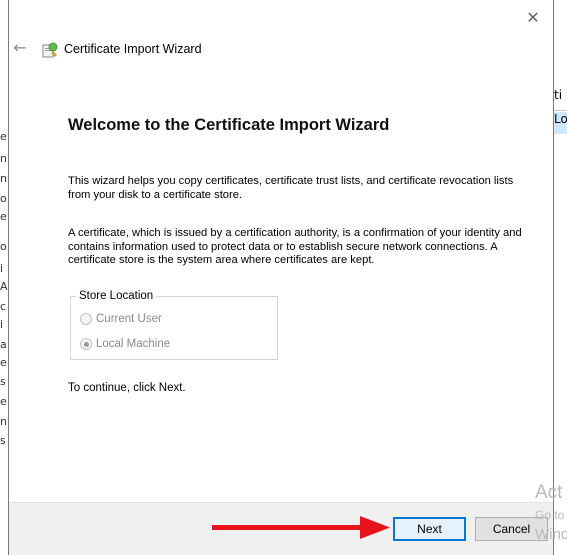  What do you see at coordinates (560, 123) in the screenshot?
I see `background-selected-row: Lo` at bounding box center [560, 123].